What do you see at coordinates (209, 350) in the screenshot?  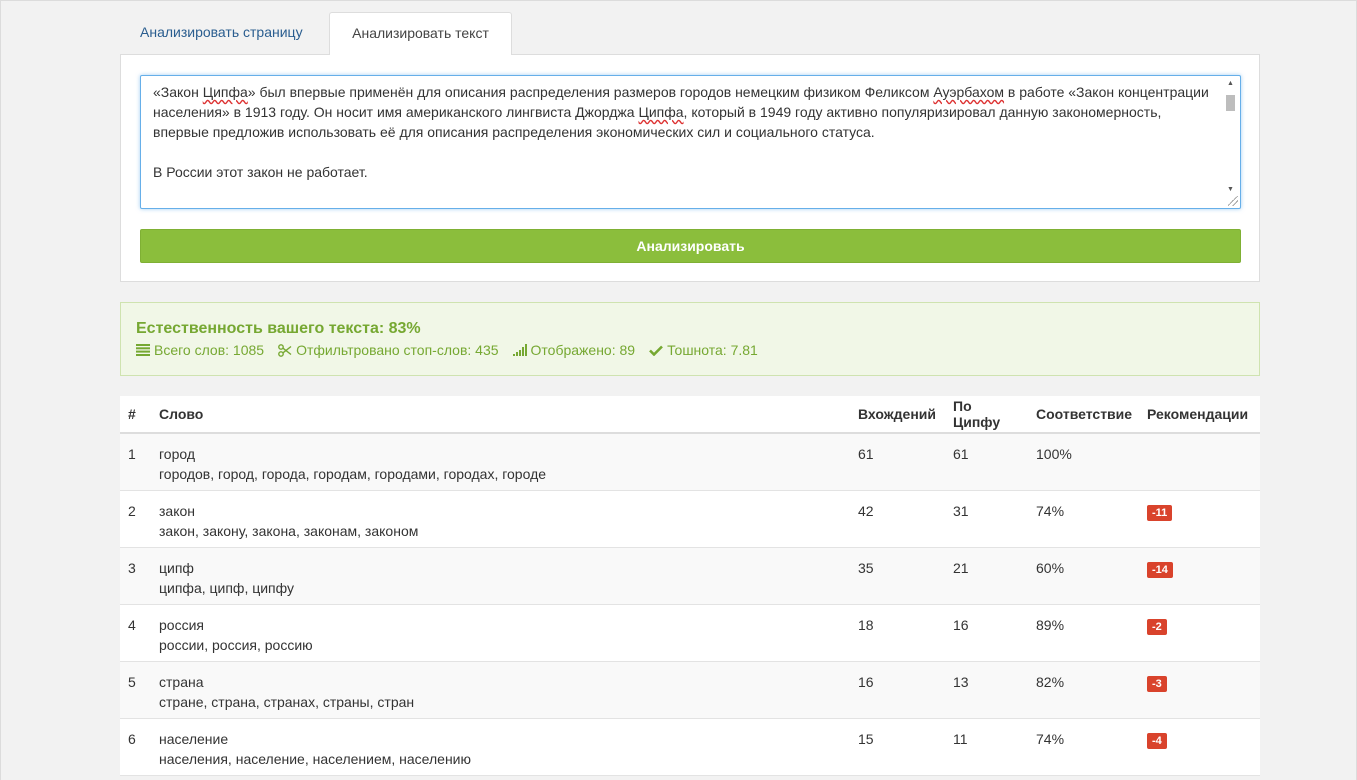 I see `stat-total-words-label: Всего слов: 1085` at bounding box center [209, 350].